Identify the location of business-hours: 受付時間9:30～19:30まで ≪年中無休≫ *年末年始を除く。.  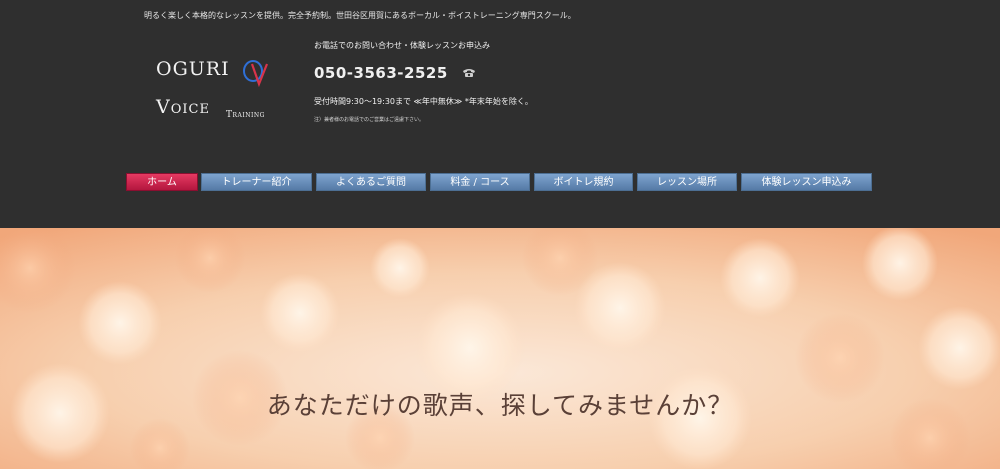
(423, 101).